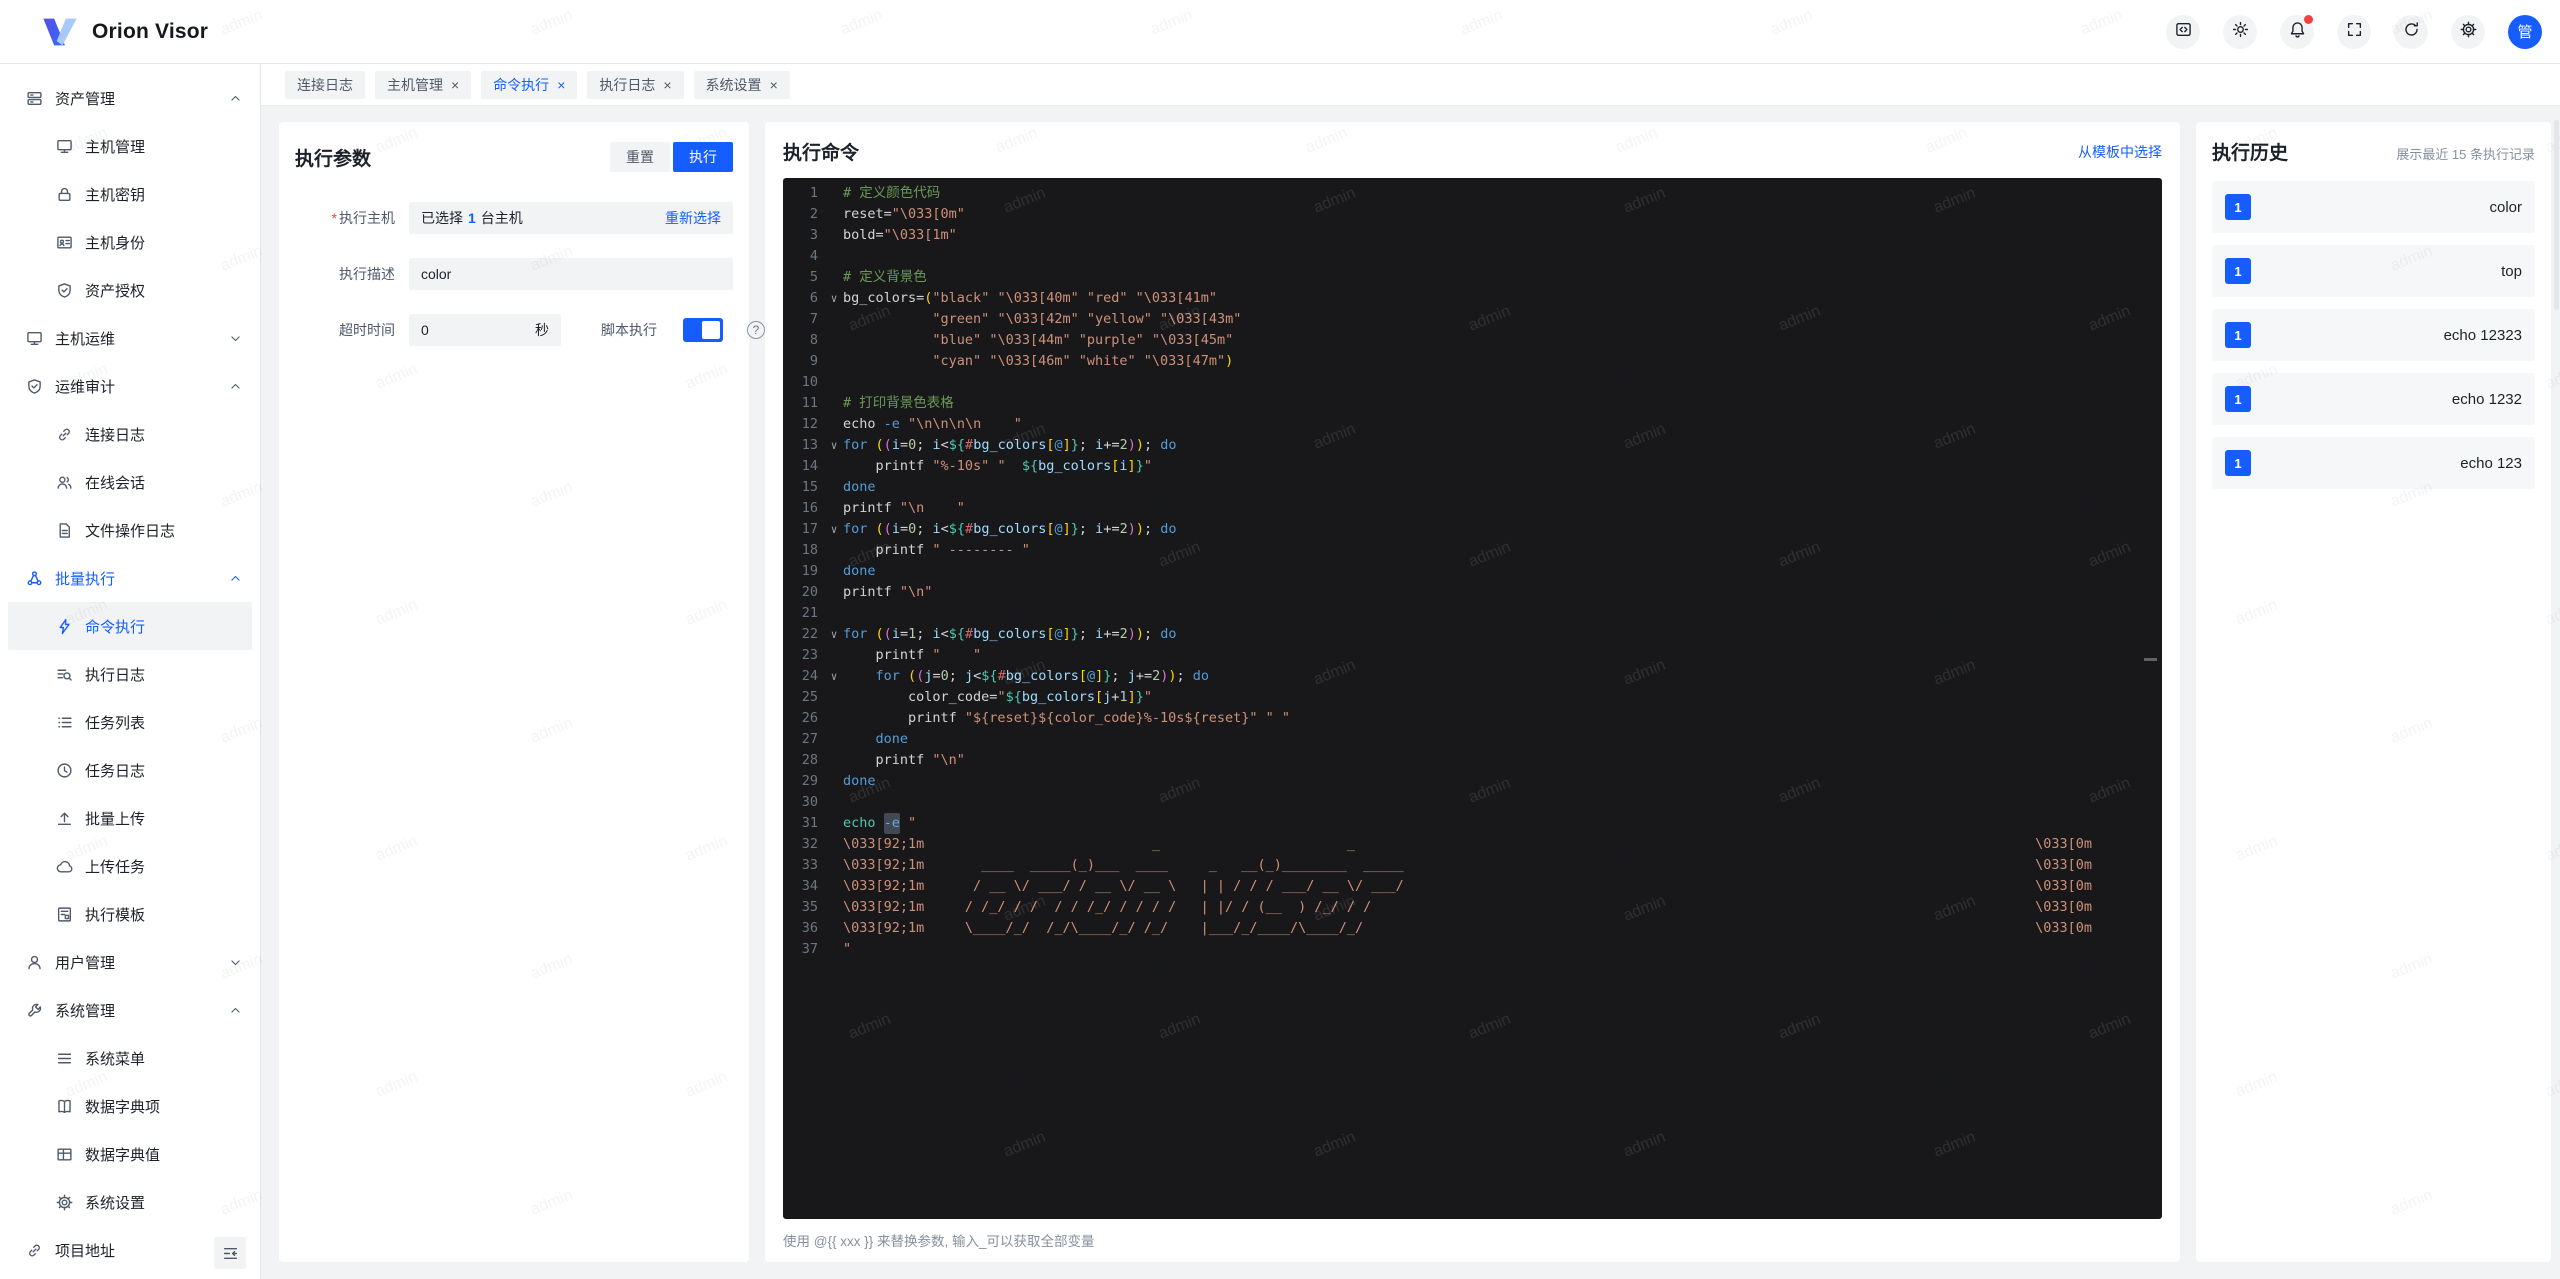 The height and width of the screenshot is (1279, 2560). What do you see at coordinates (130, 386) in the screenshot?
I see `sidebar-item: 运维审计` at bounding box center [130, 386].